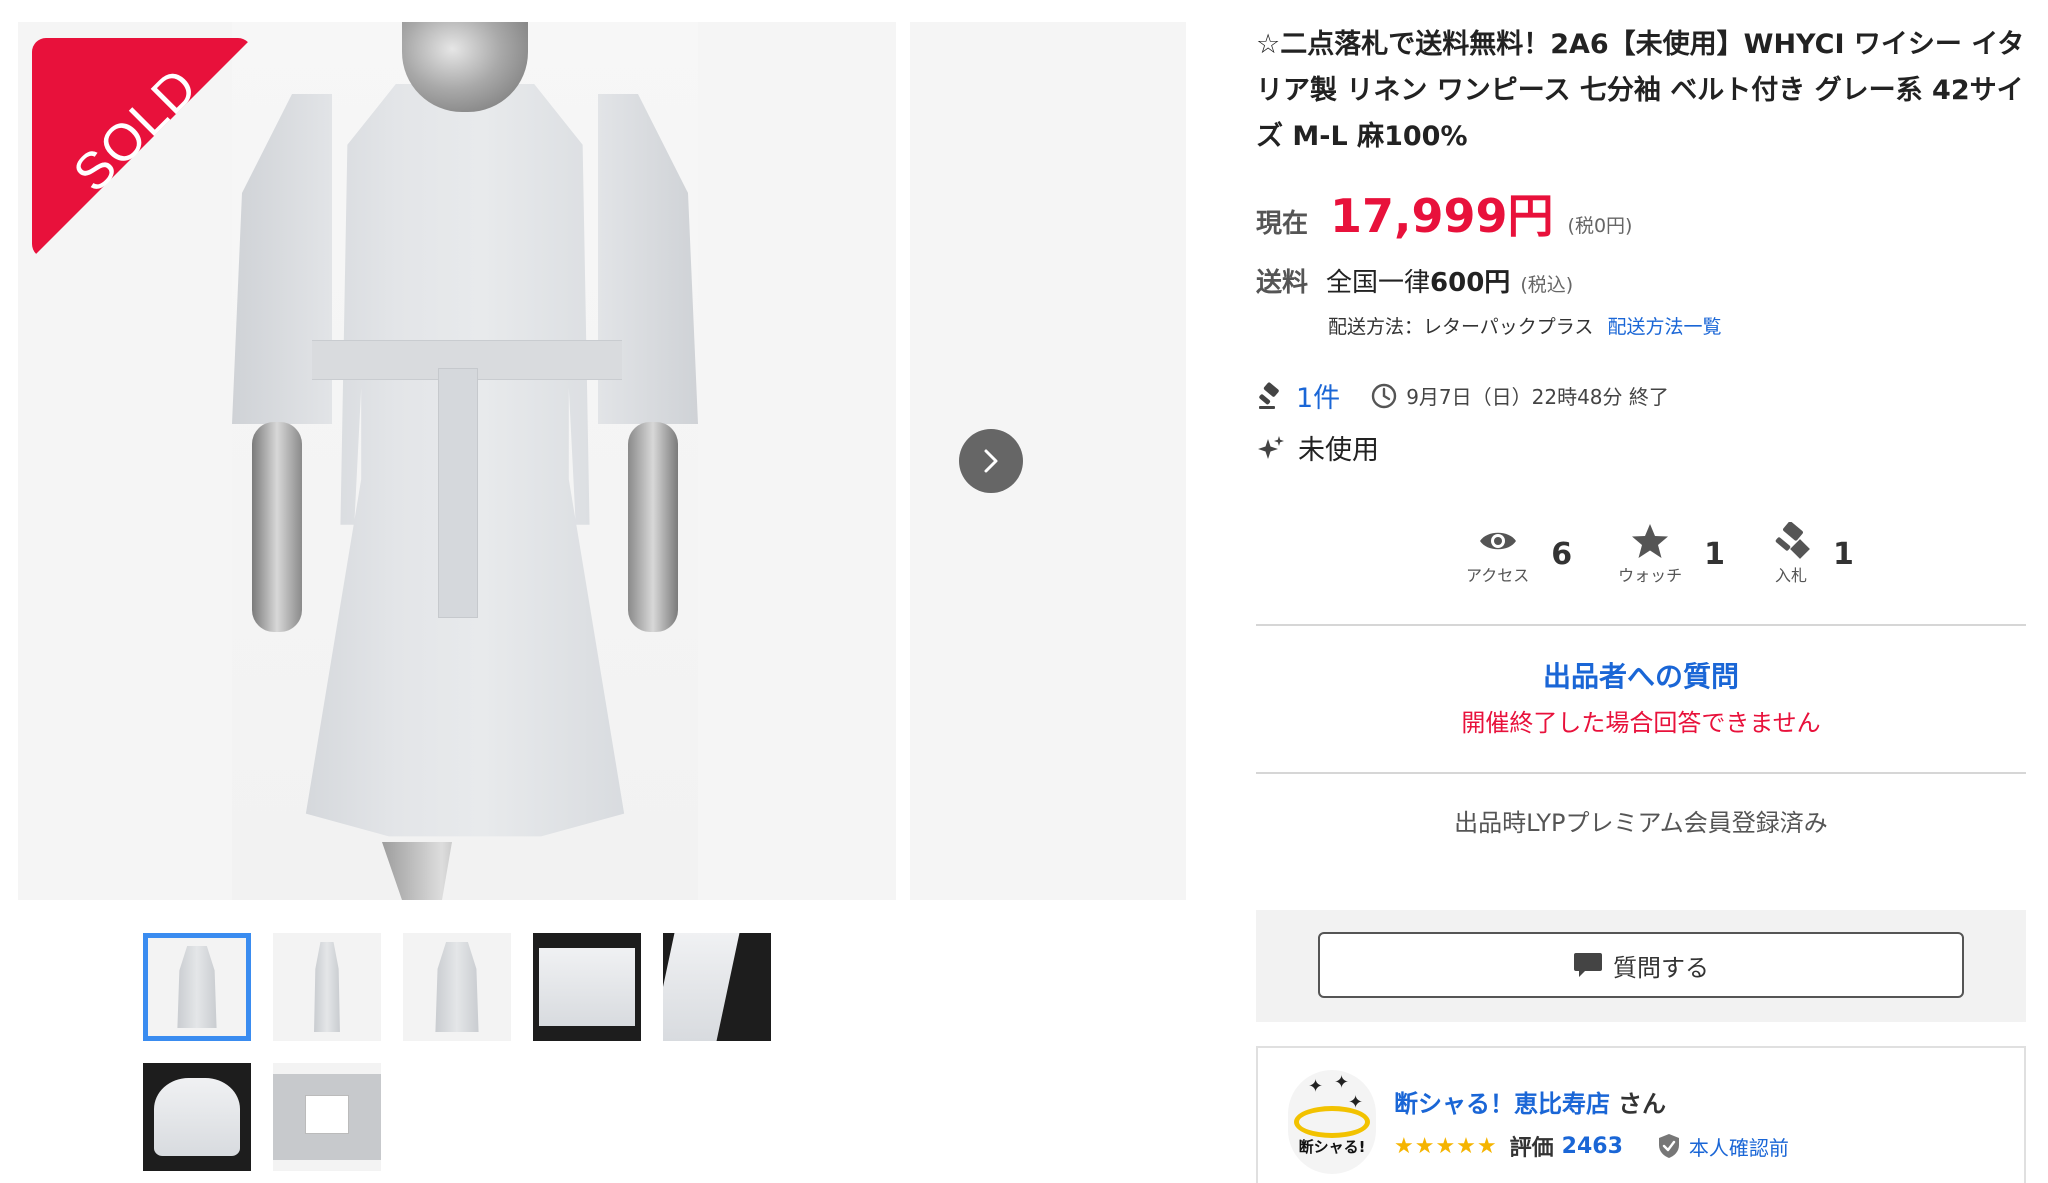  I want to click on item-condition: 未使用, so click(1338, 450).